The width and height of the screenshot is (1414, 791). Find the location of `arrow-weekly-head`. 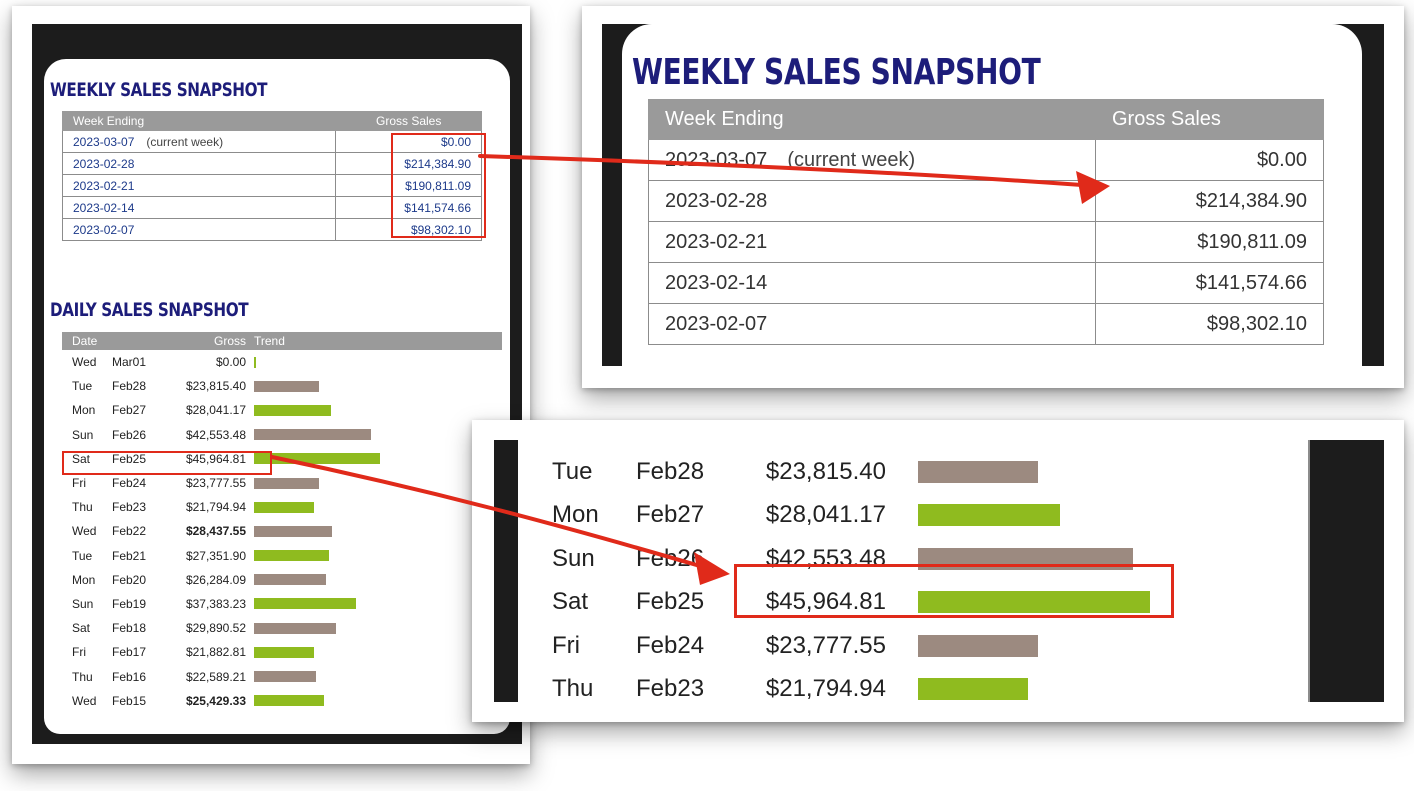

arrow-weekly-head is located at coordinates (1093, 187).